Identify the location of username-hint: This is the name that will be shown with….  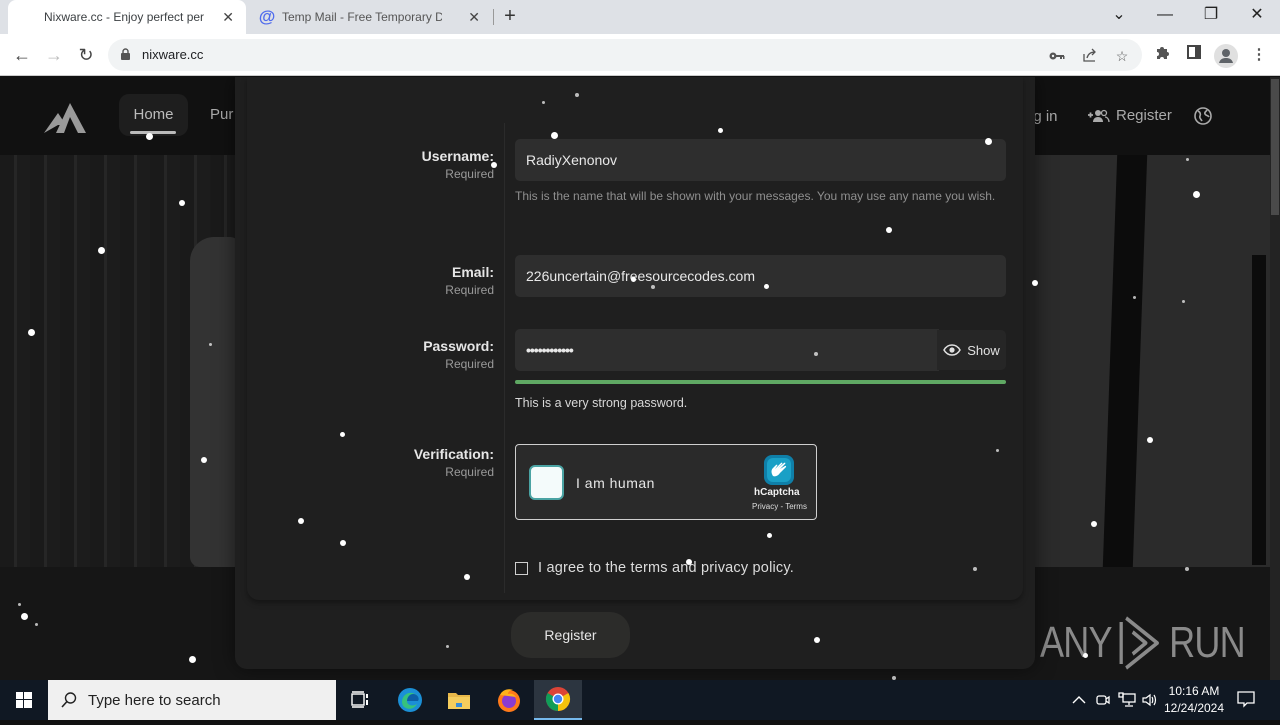
(755, 196).